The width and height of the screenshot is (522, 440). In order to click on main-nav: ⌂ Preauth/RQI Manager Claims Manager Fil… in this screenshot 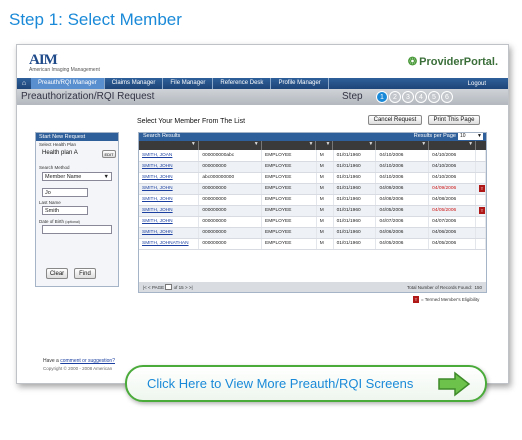, I will do `click(262, 83)`.